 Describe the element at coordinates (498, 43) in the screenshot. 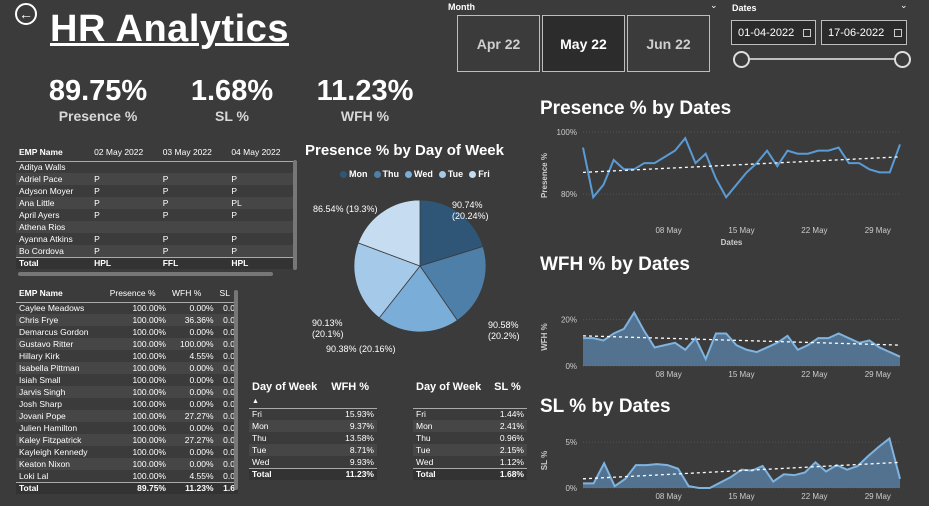

I see `month-option-apr: Apr 22` at that location.